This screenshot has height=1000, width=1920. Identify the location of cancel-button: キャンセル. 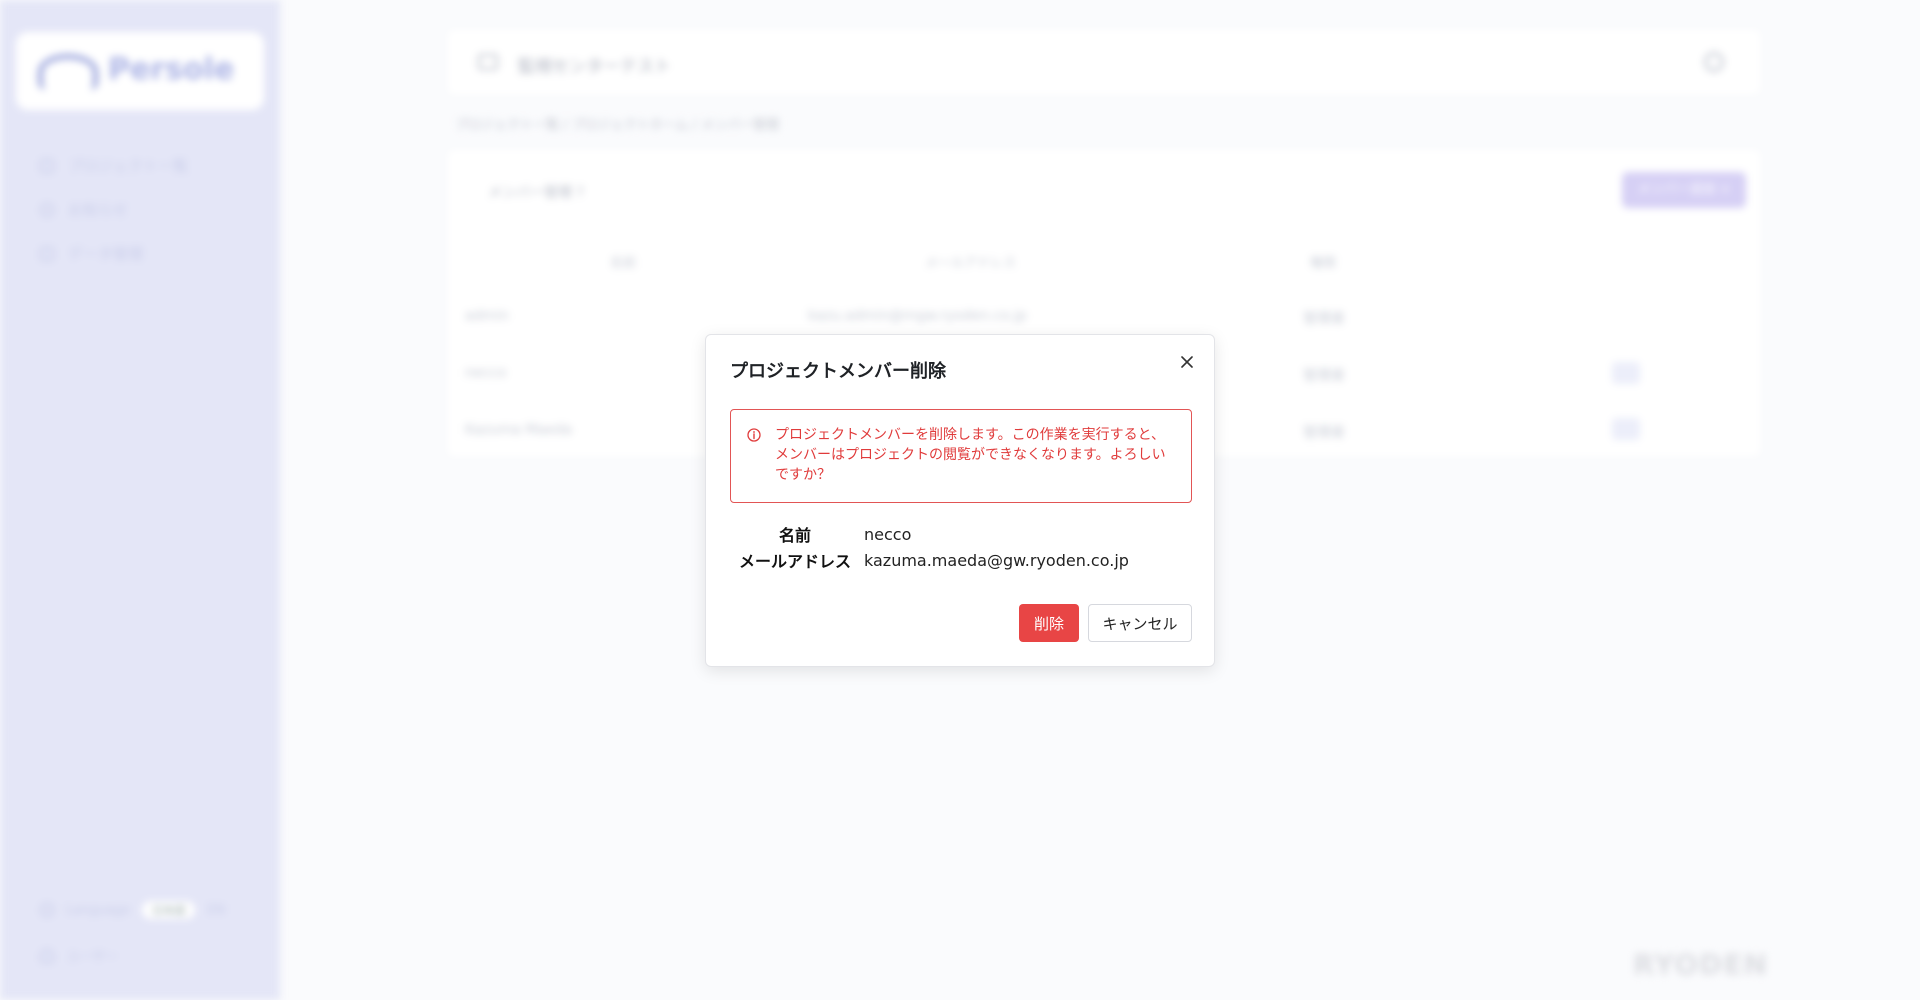
(1140, 623).